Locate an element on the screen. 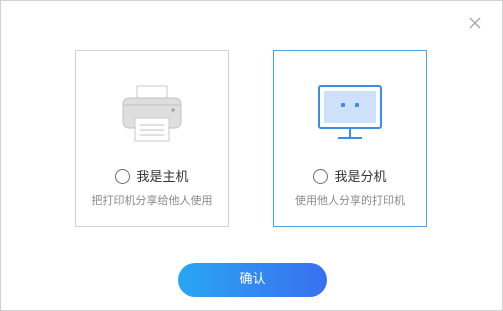  printer-icon is located at coordinates (152, 113).